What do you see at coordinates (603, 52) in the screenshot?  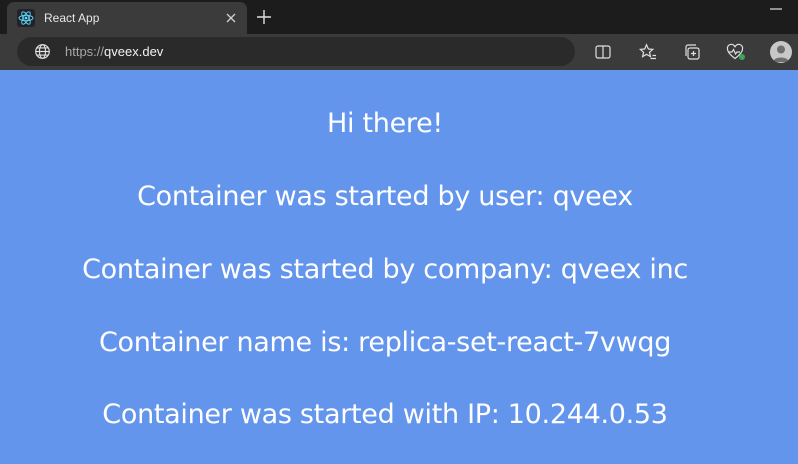 I see `split-screen-icon` at bounding box center [603, 52].